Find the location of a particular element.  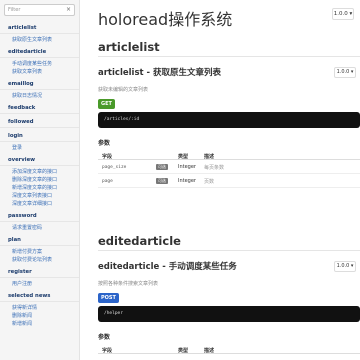

nav-group: password 请求重置密码 is located at coordinates (39, 221).